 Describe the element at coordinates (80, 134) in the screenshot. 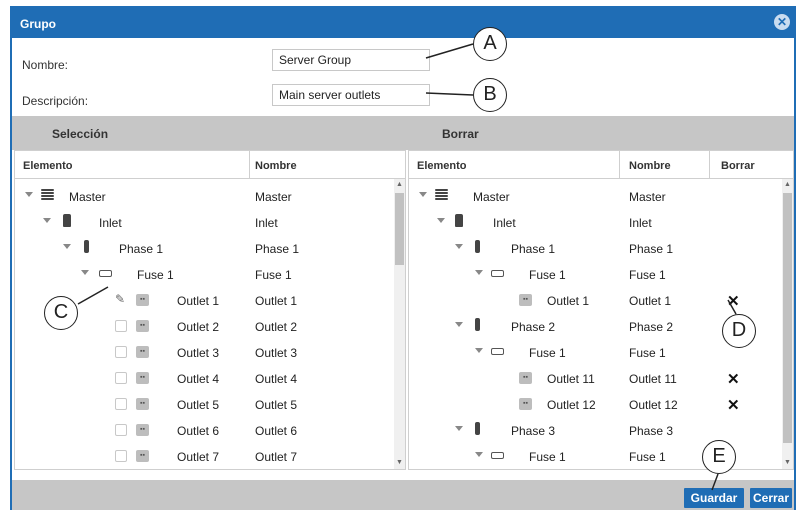

I see `selection-section-title: Selección` at that location.